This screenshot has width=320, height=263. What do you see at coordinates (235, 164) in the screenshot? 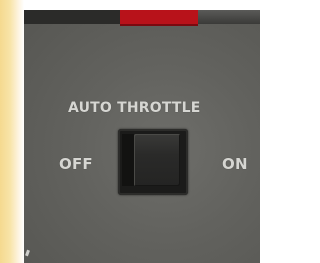
I see `on-label: ON` at bounding box center [235, 164].